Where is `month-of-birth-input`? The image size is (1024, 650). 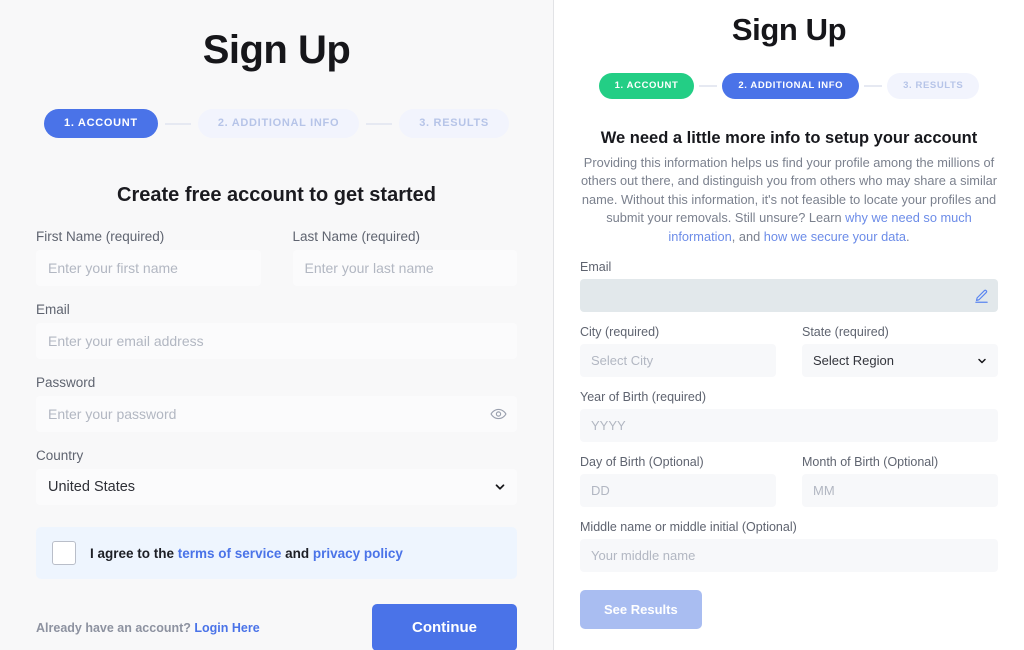
month-of-birth-input is located at coordinates (900, 491).